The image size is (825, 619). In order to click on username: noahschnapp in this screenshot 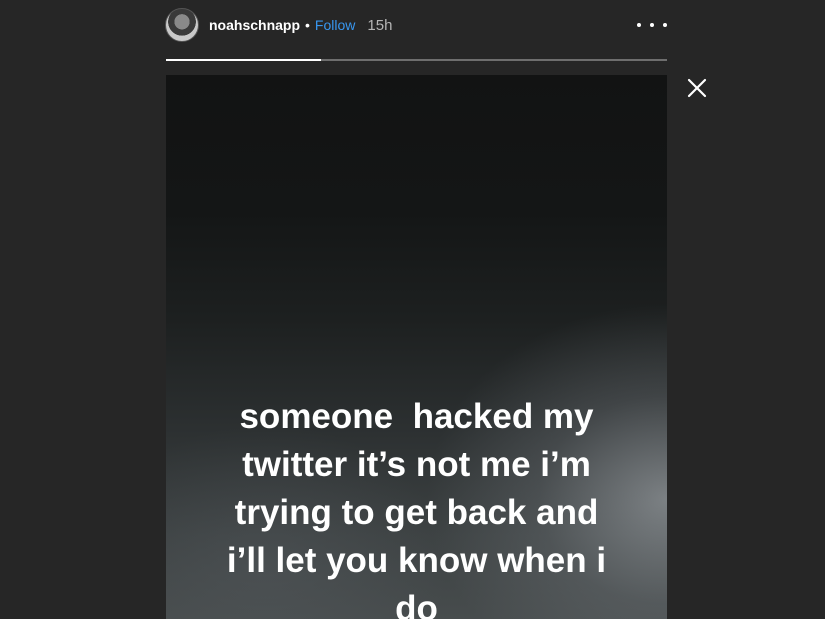, I will do `click(254, 25)`.